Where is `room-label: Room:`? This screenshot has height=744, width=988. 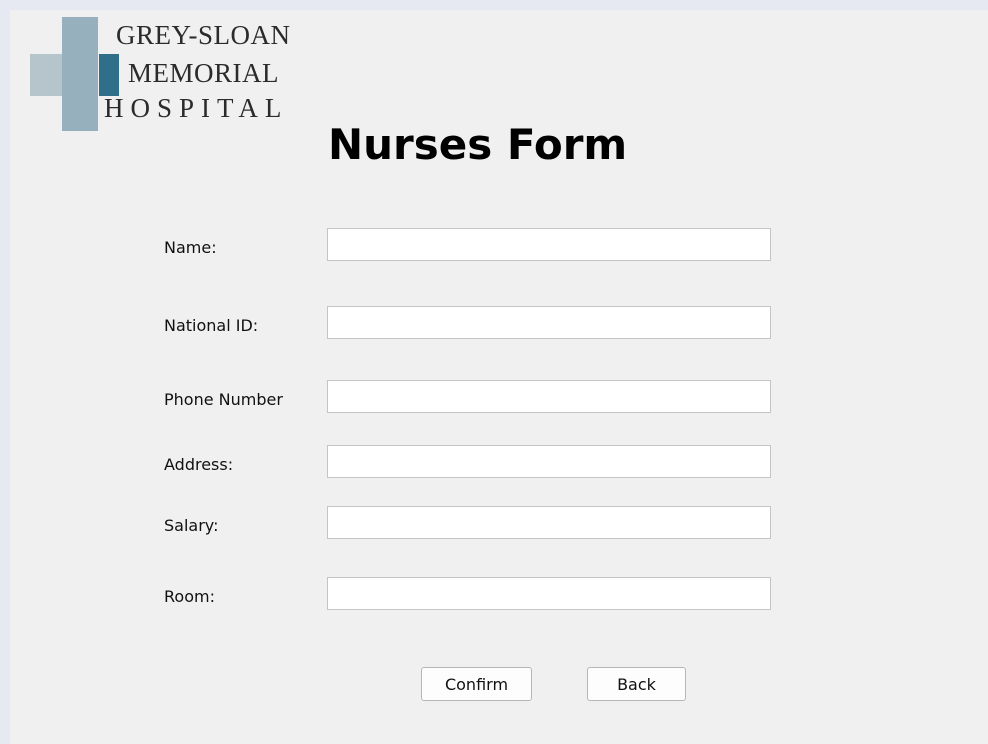
room-label: Room: is located at coordinates (189, 596).